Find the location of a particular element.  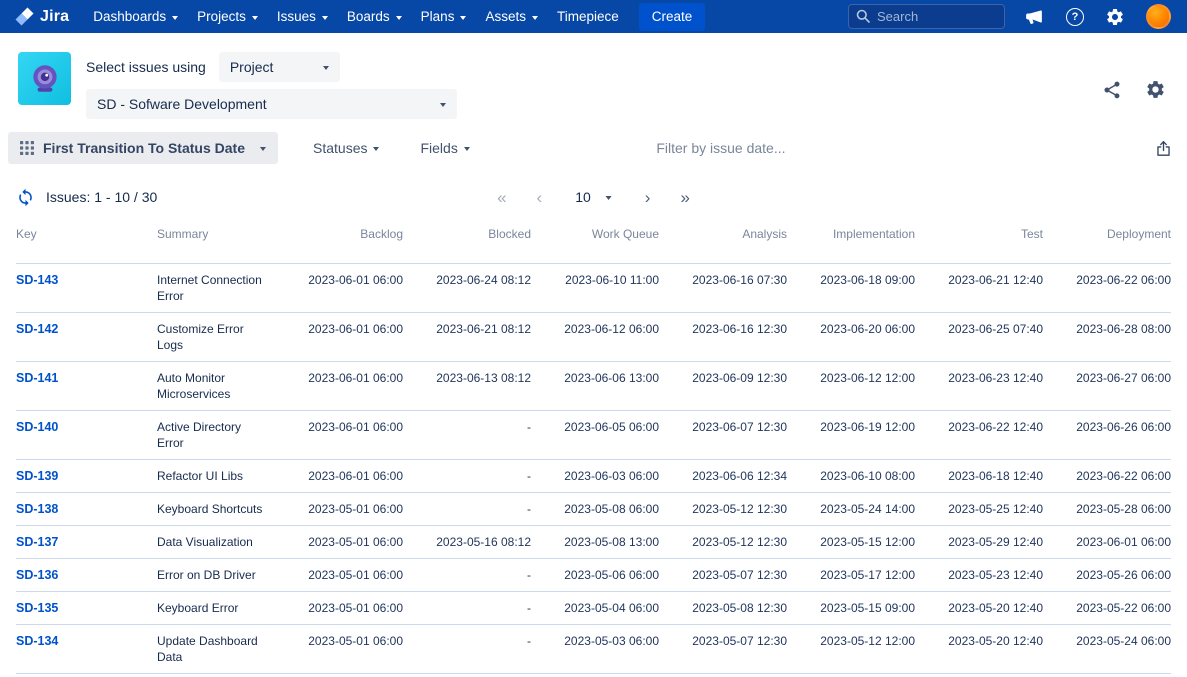

date-cell: 2023-06-12 12:00 is located at coordinates (867, 378).